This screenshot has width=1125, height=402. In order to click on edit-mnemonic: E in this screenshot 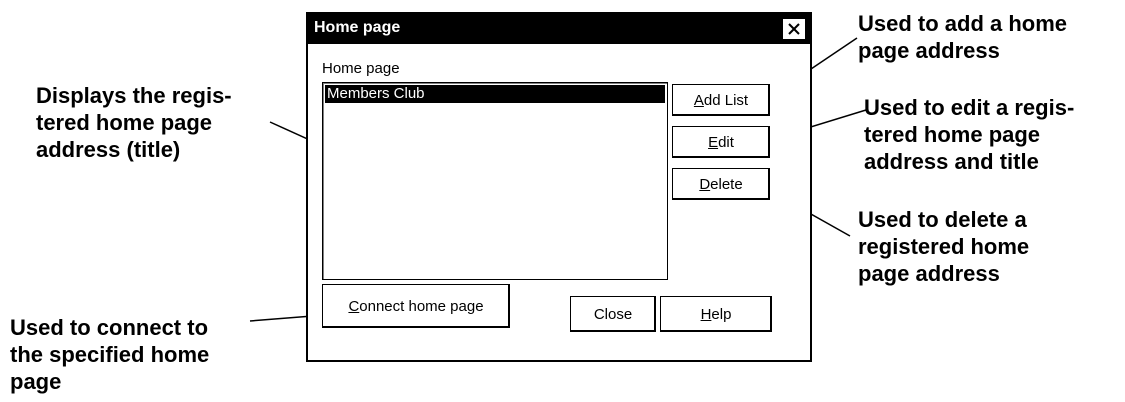, I will do `click(713, 142)`.